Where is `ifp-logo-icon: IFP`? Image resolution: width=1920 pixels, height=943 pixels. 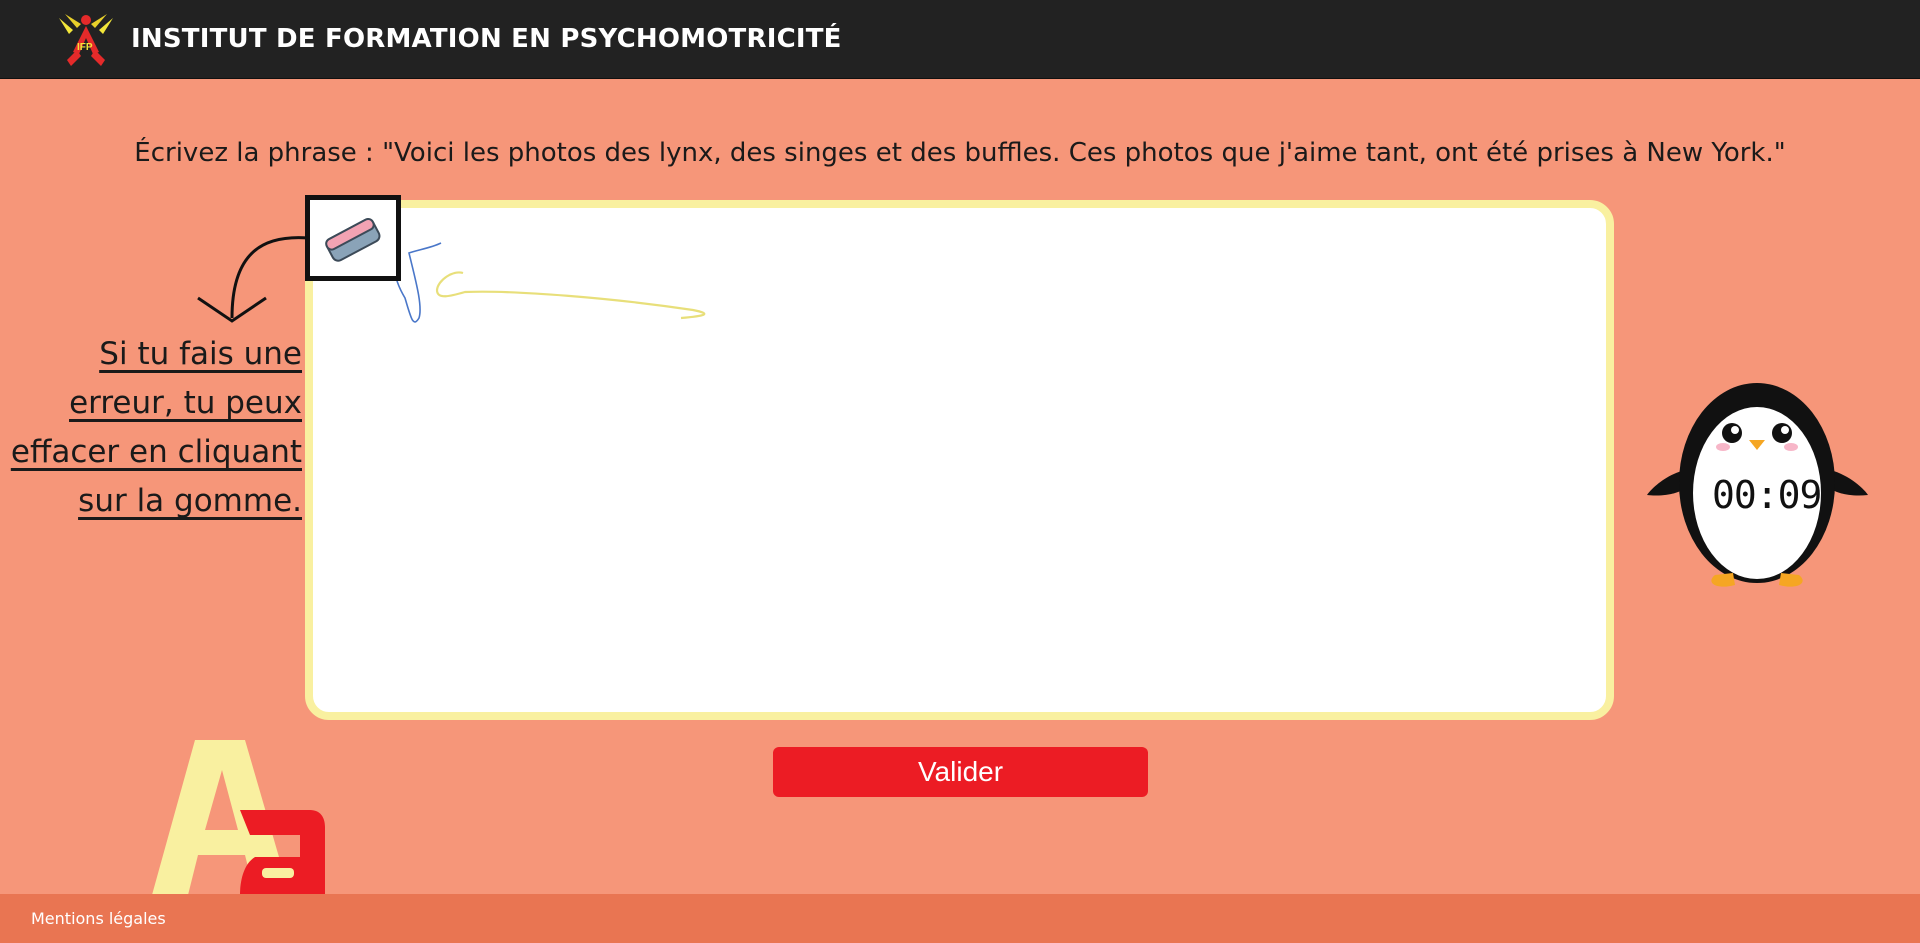 ifp-logo-icon: IFP is located at coordinates (86, 41).